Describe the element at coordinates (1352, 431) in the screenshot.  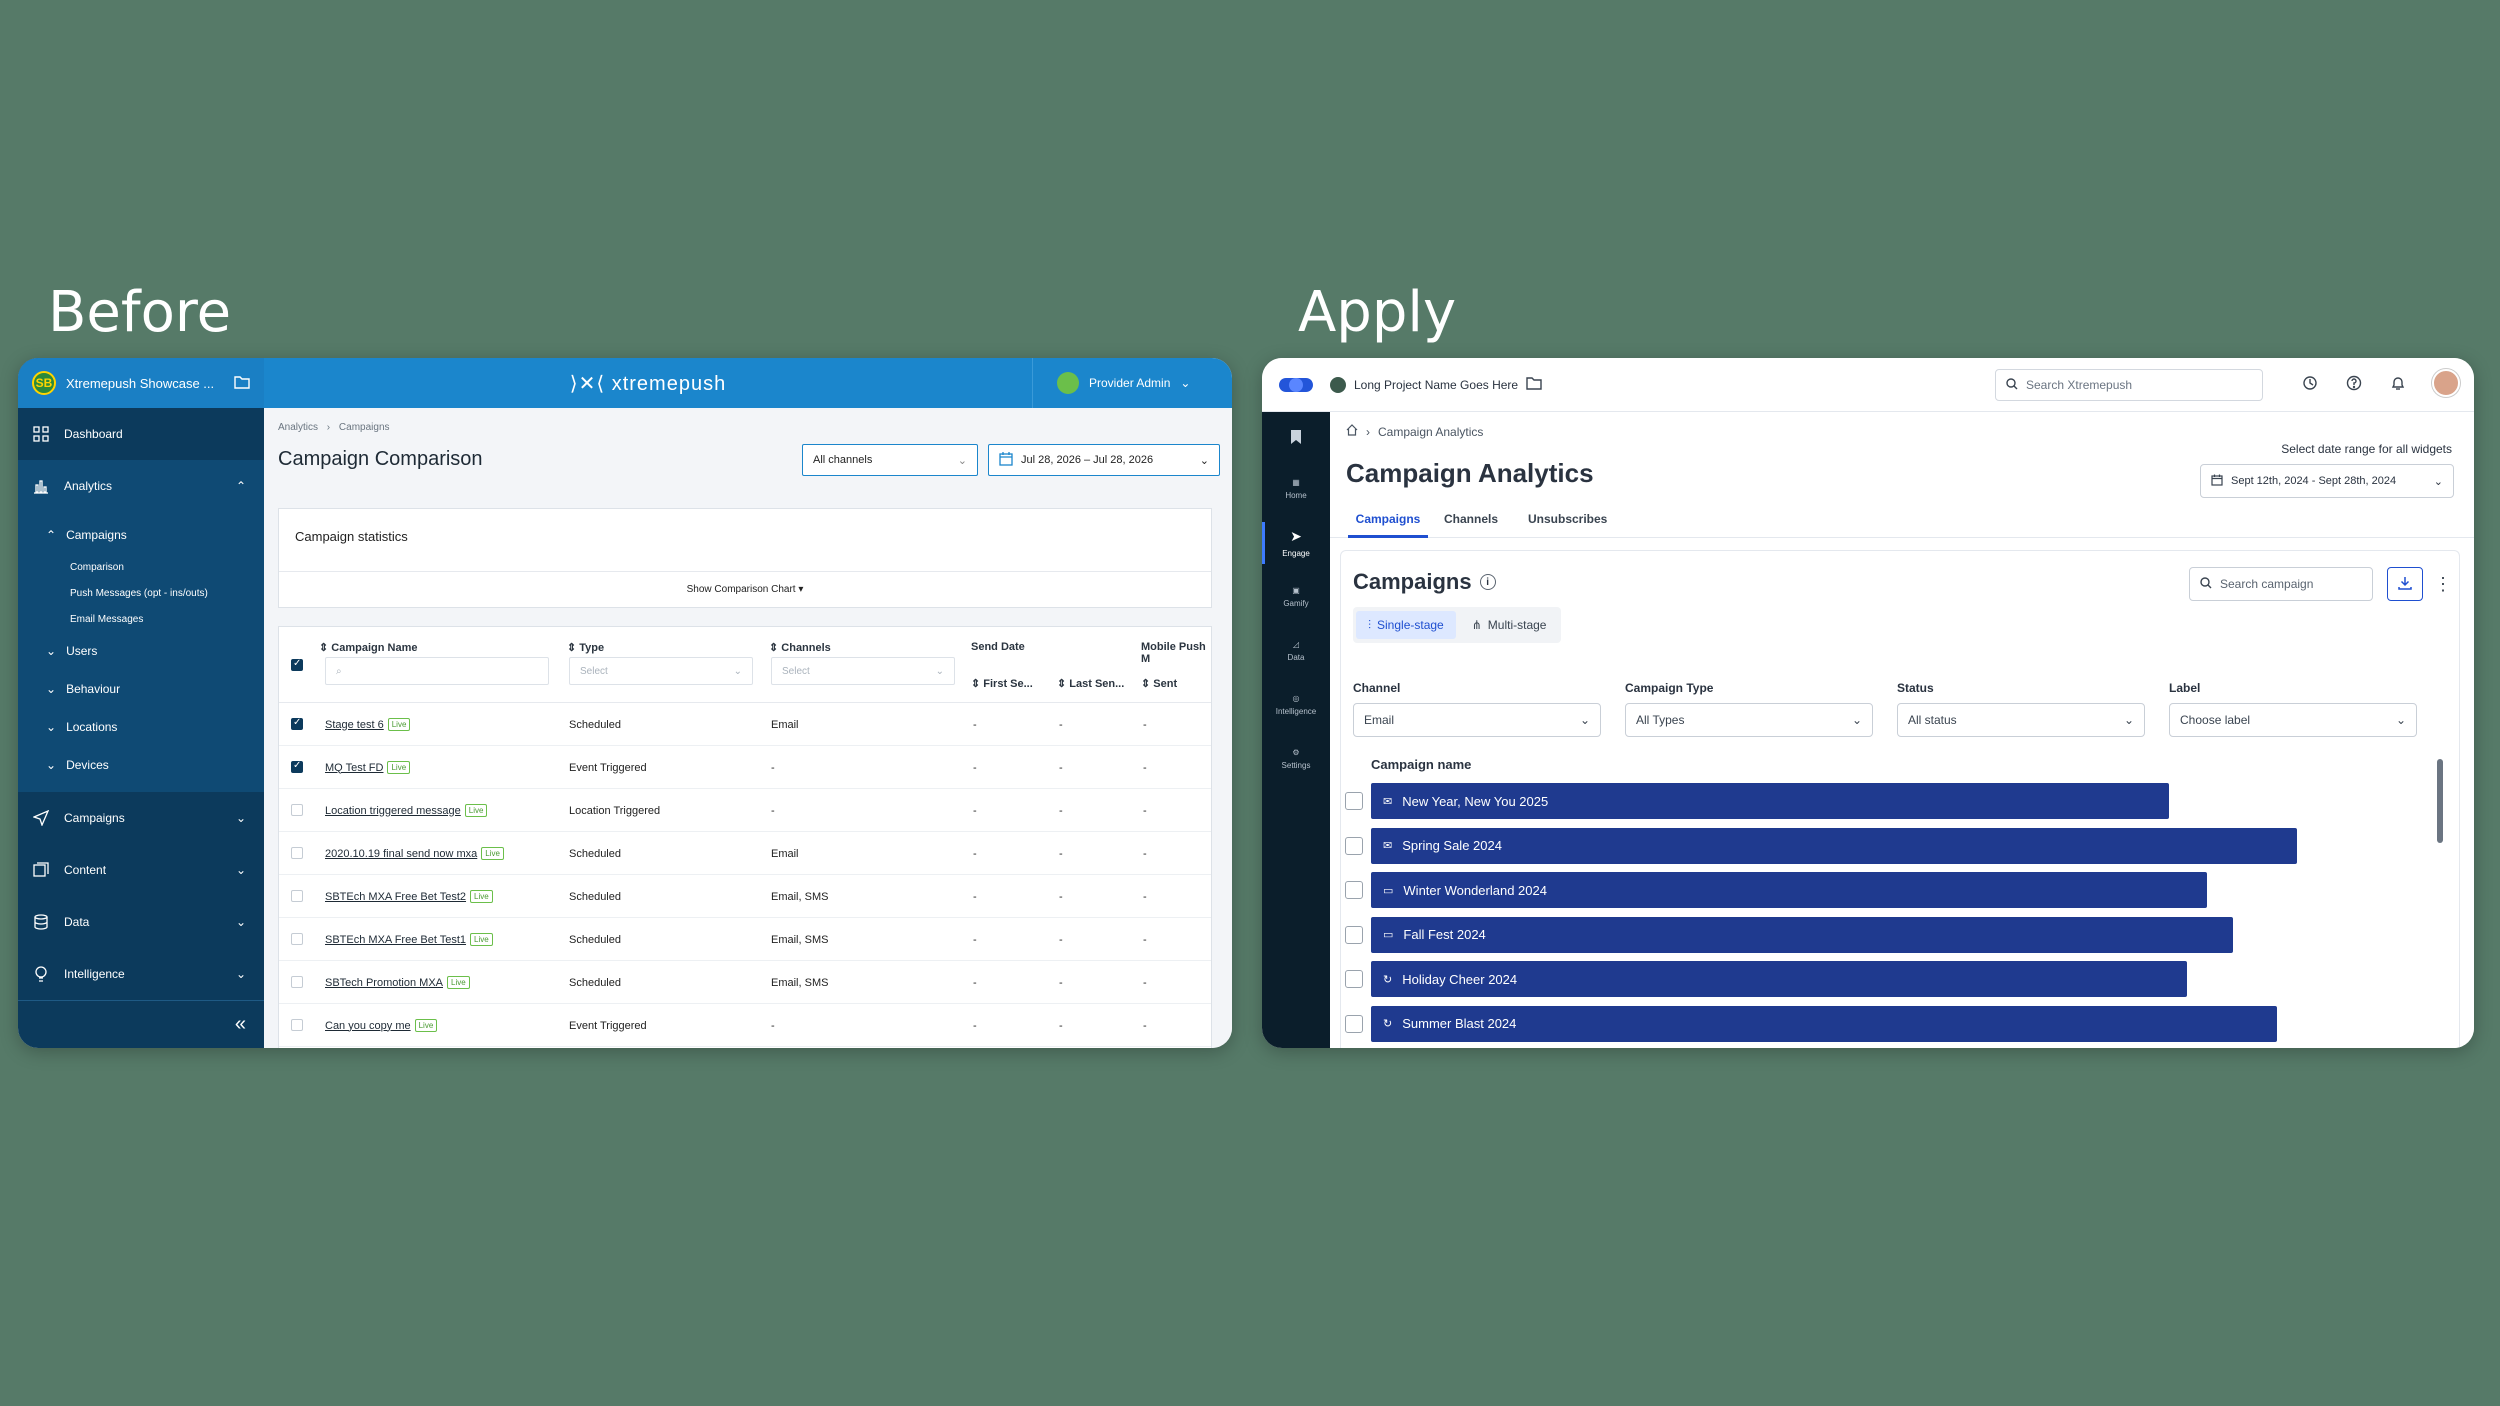
I see `home-icon` at that location.